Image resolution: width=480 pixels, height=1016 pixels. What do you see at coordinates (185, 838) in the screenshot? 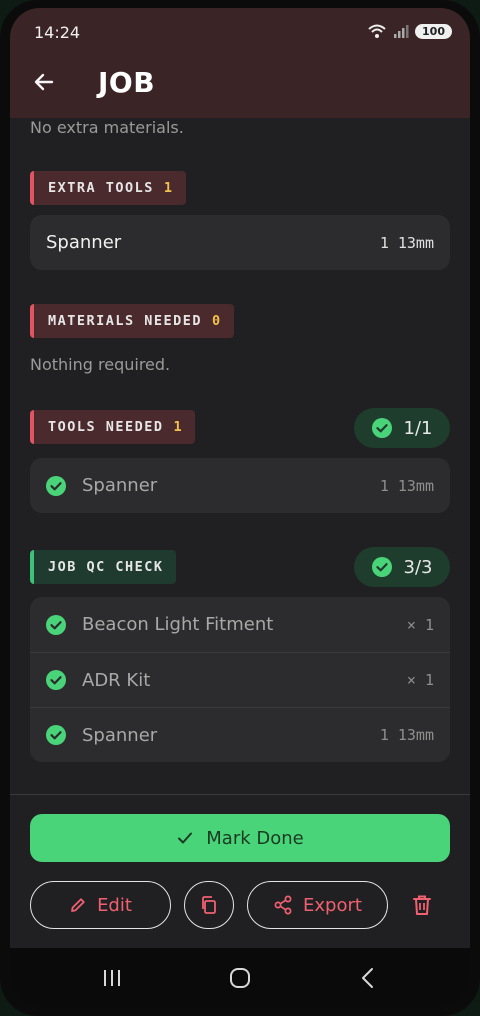
I see `check-icon` at bounding box center [185, 838].